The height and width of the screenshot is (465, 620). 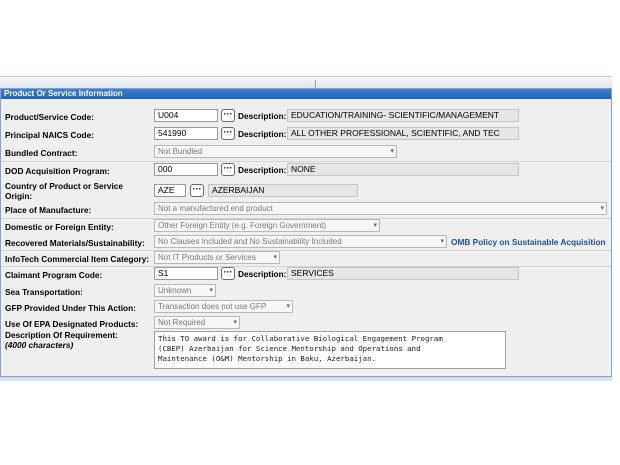 I want to click on divider, so click(x=306, y=161).